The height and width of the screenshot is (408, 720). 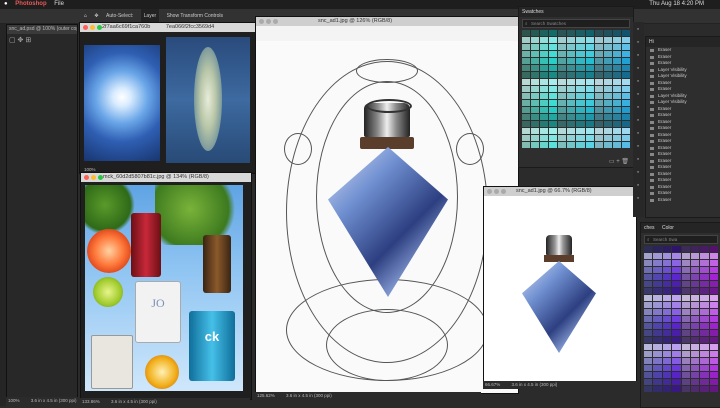 What do you see at coordinates (533, 12) in the screenshot?
I see `tab-swatches: Swatches` at bounding box center [533, 12].